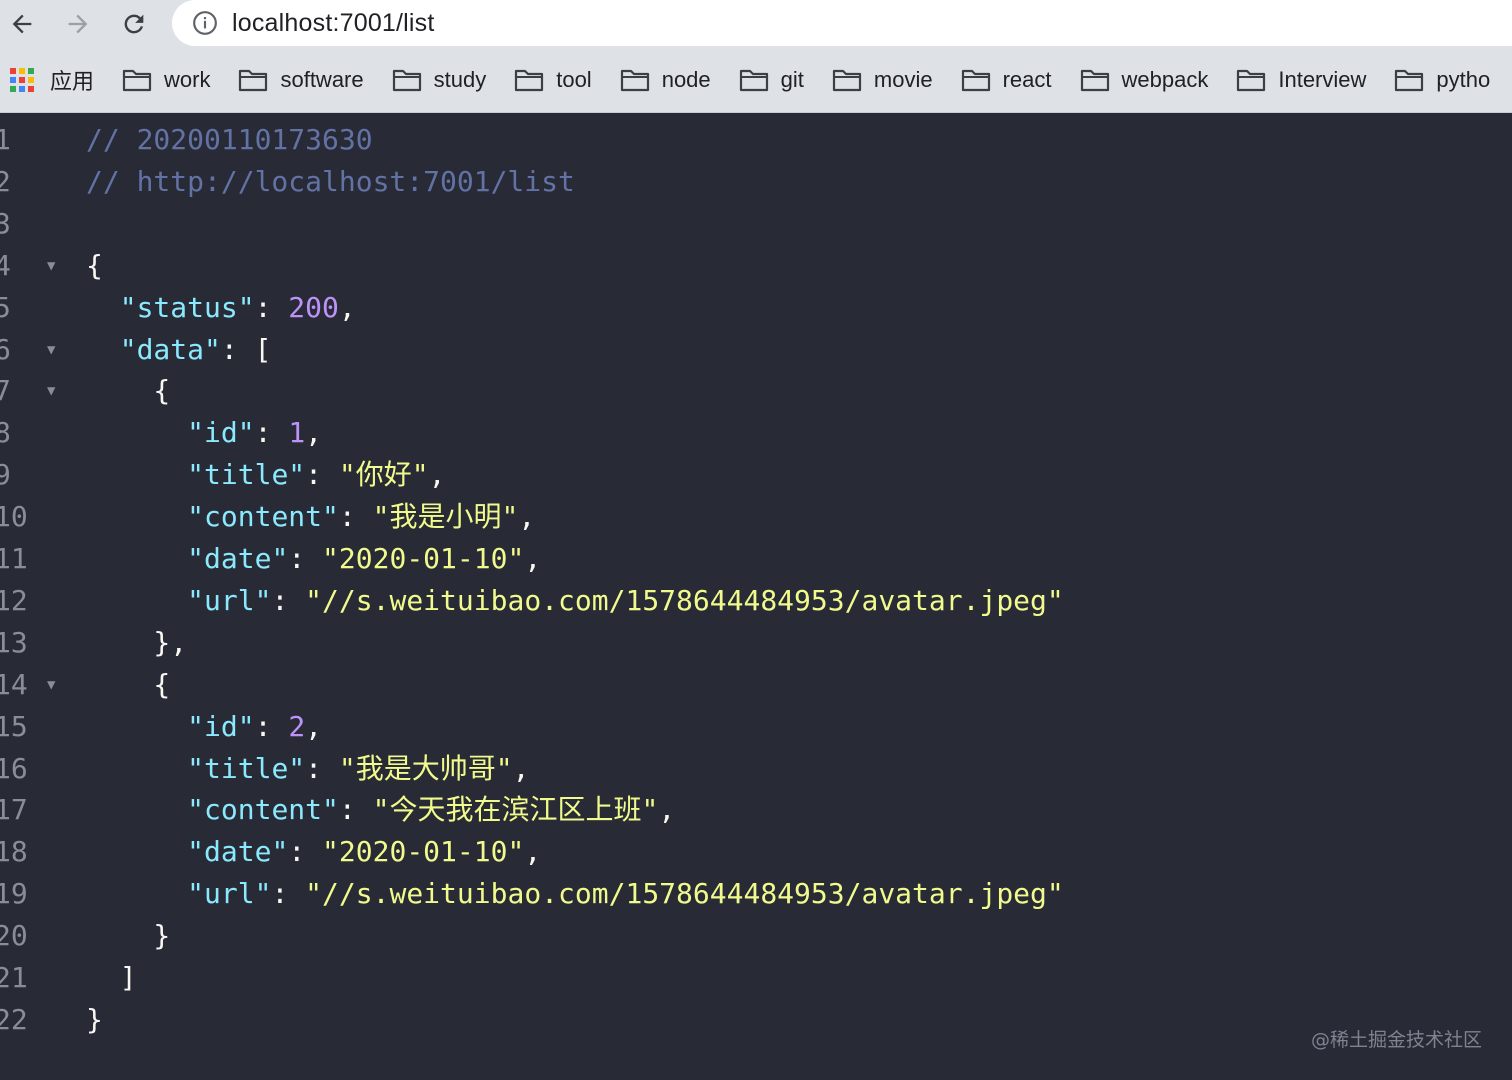 This screenshot has width=1512, height=1080. I want to click on code-token: "title", so click(246, 768).